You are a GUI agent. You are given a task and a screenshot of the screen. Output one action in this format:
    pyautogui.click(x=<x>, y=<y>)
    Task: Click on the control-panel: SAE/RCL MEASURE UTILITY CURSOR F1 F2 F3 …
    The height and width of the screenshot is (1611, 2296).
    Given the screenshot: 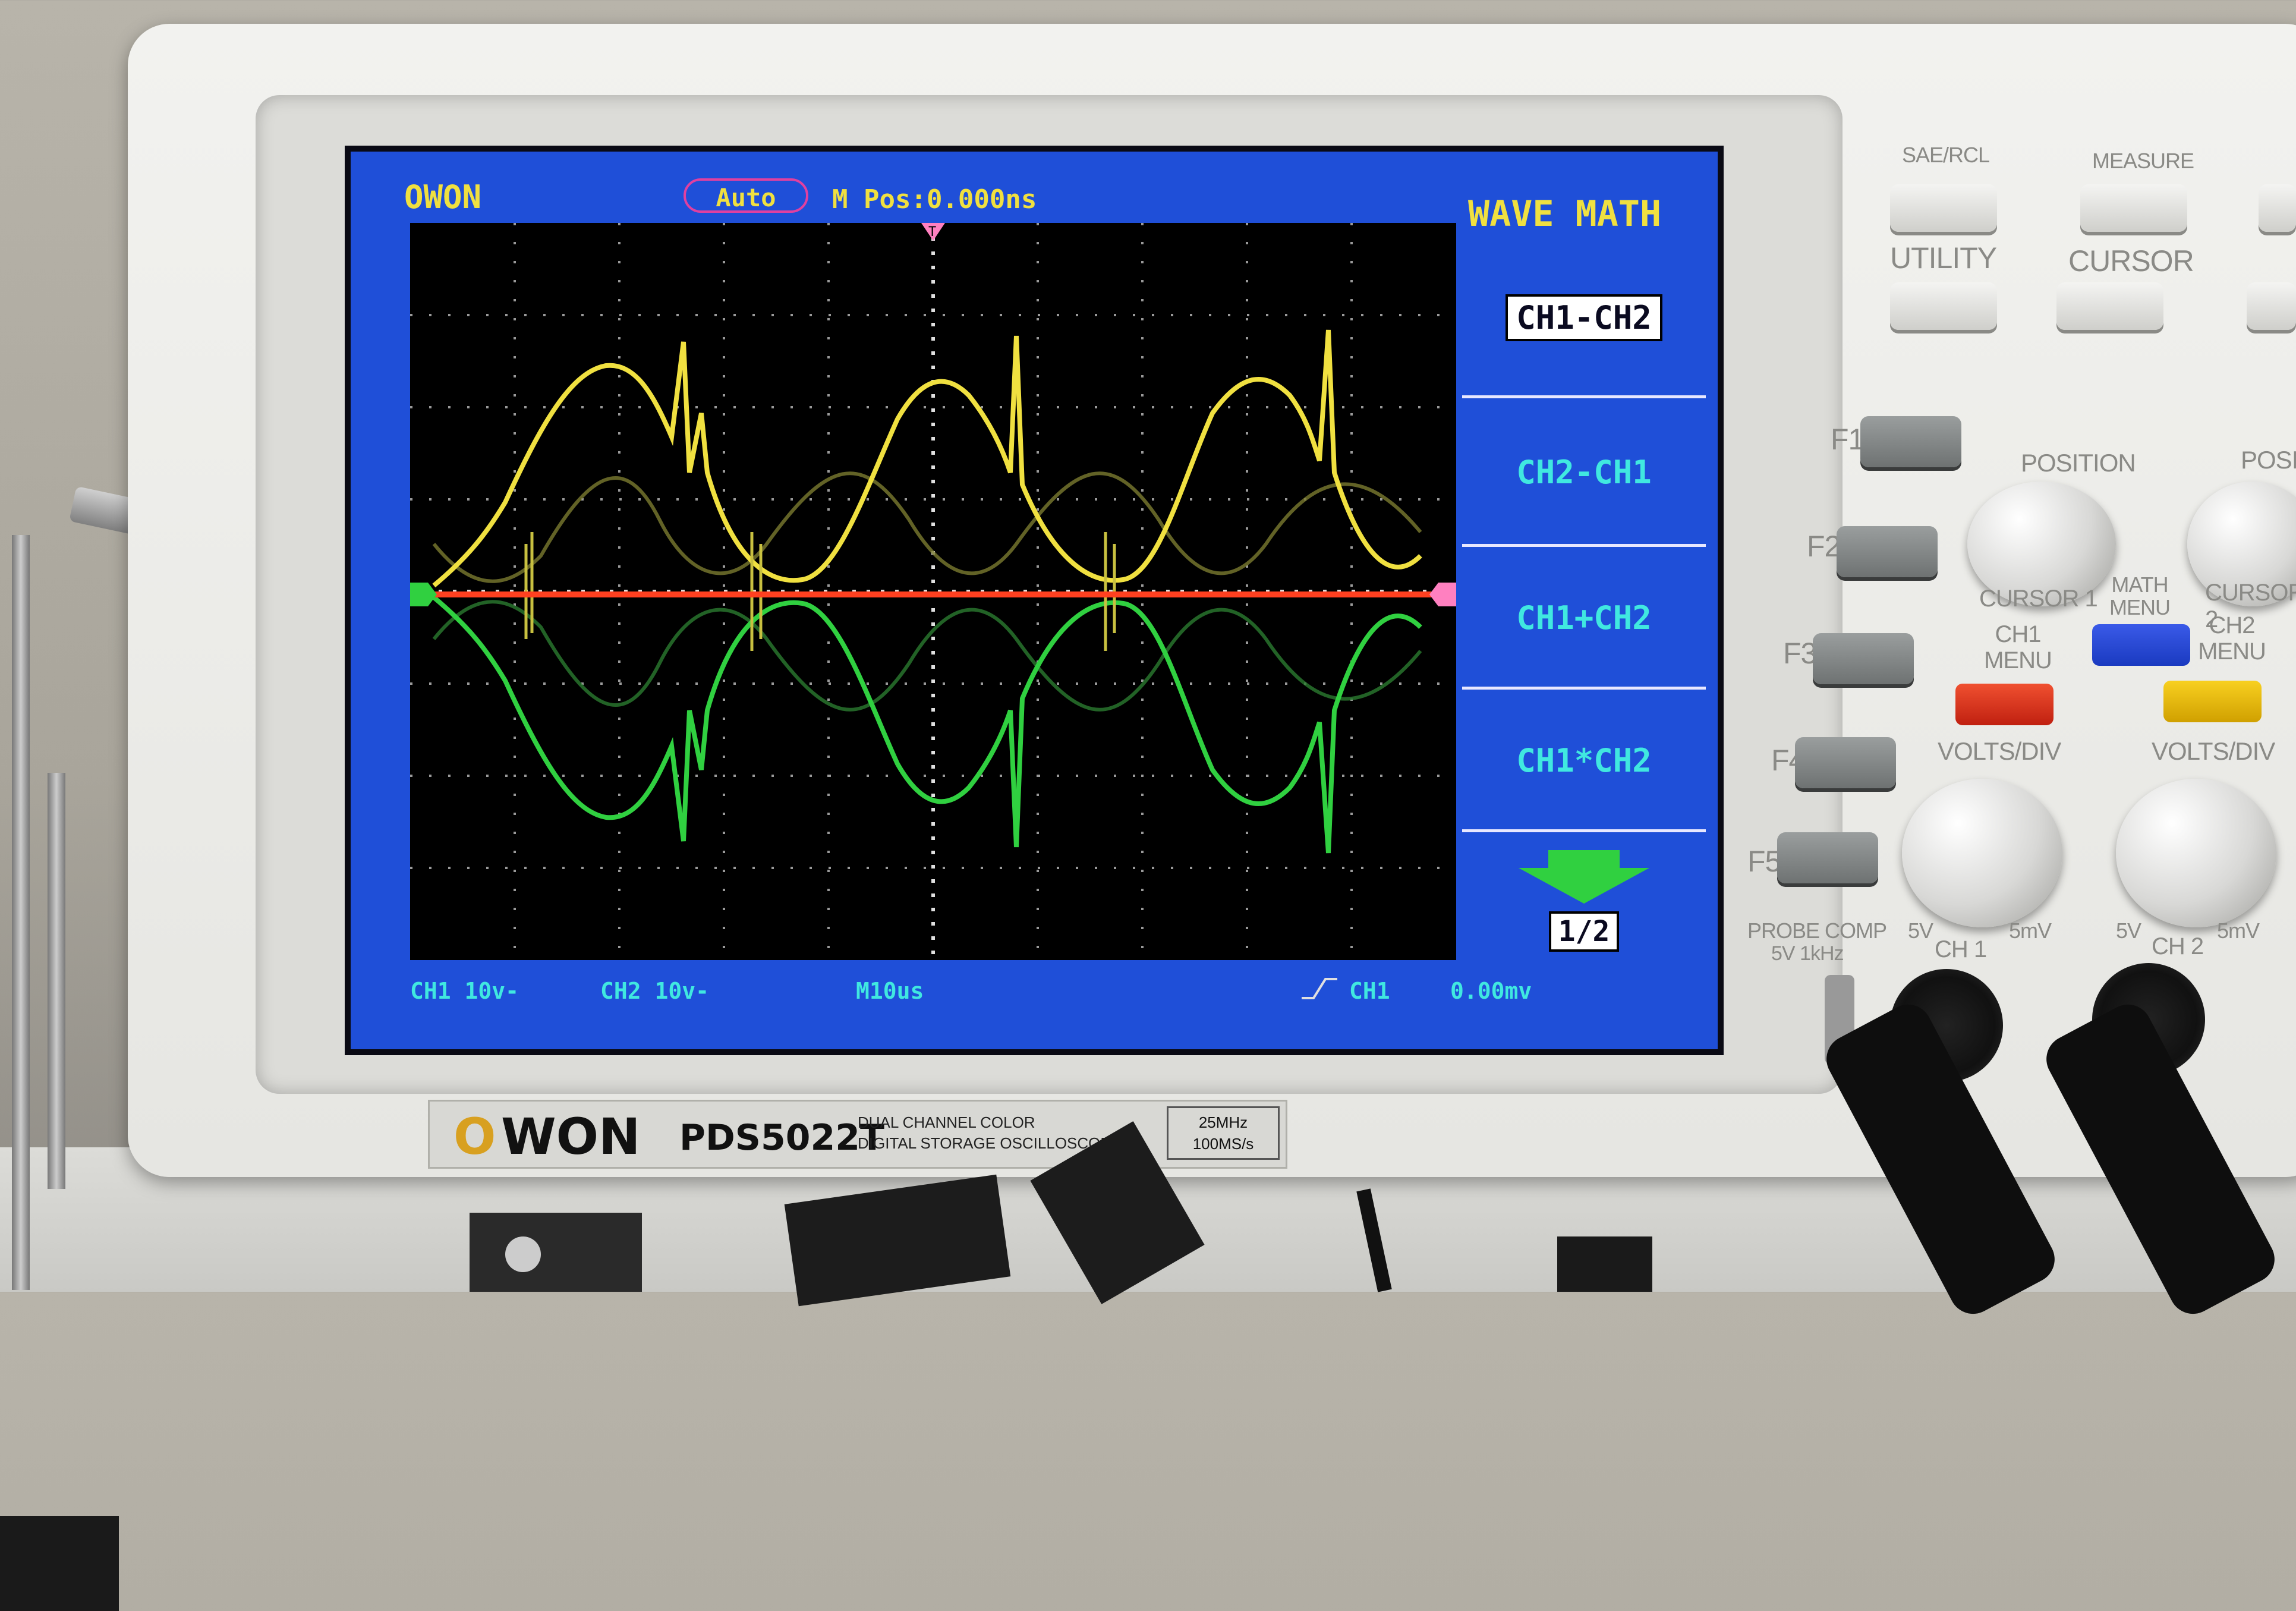 What is the action you would take?
    pyautogui.click(x=2022, y=624)
    